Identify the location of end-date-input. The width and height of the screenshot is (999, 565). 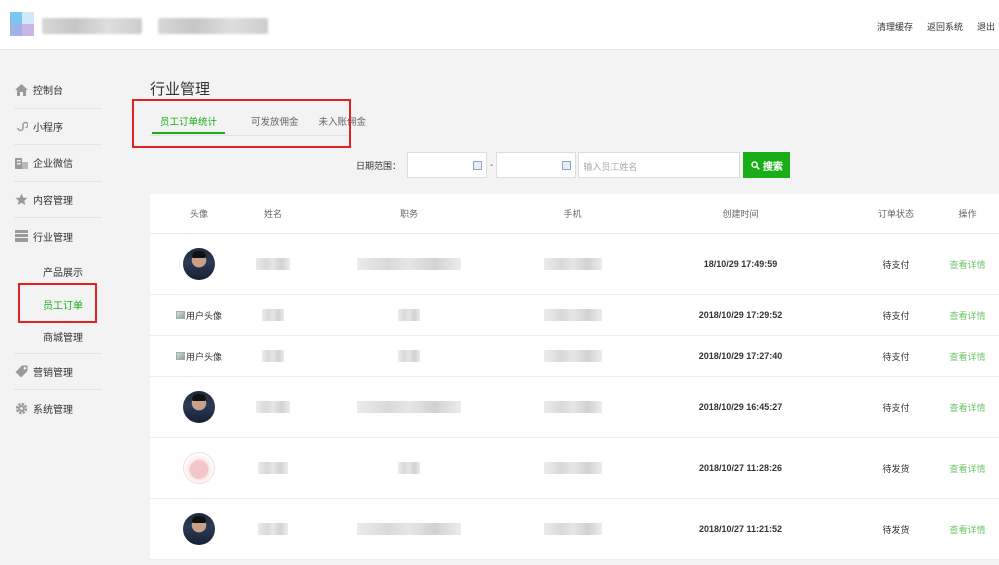
(536, 165).